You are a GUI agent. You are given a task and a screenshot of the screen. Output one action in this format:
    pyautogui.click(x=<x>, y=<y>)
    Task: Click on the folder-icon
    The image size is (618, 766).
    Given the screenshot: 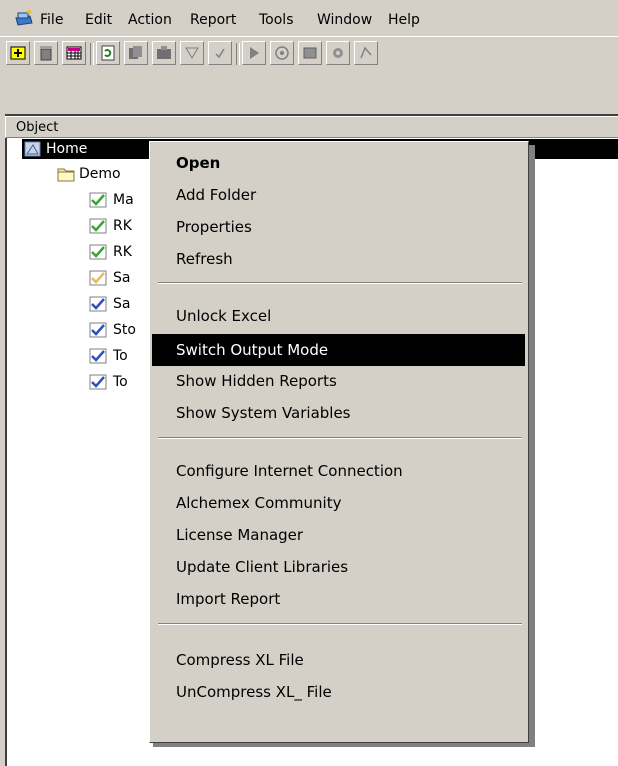 What is the action you would take?
    pyautogui.click(x=66, y=175)
    